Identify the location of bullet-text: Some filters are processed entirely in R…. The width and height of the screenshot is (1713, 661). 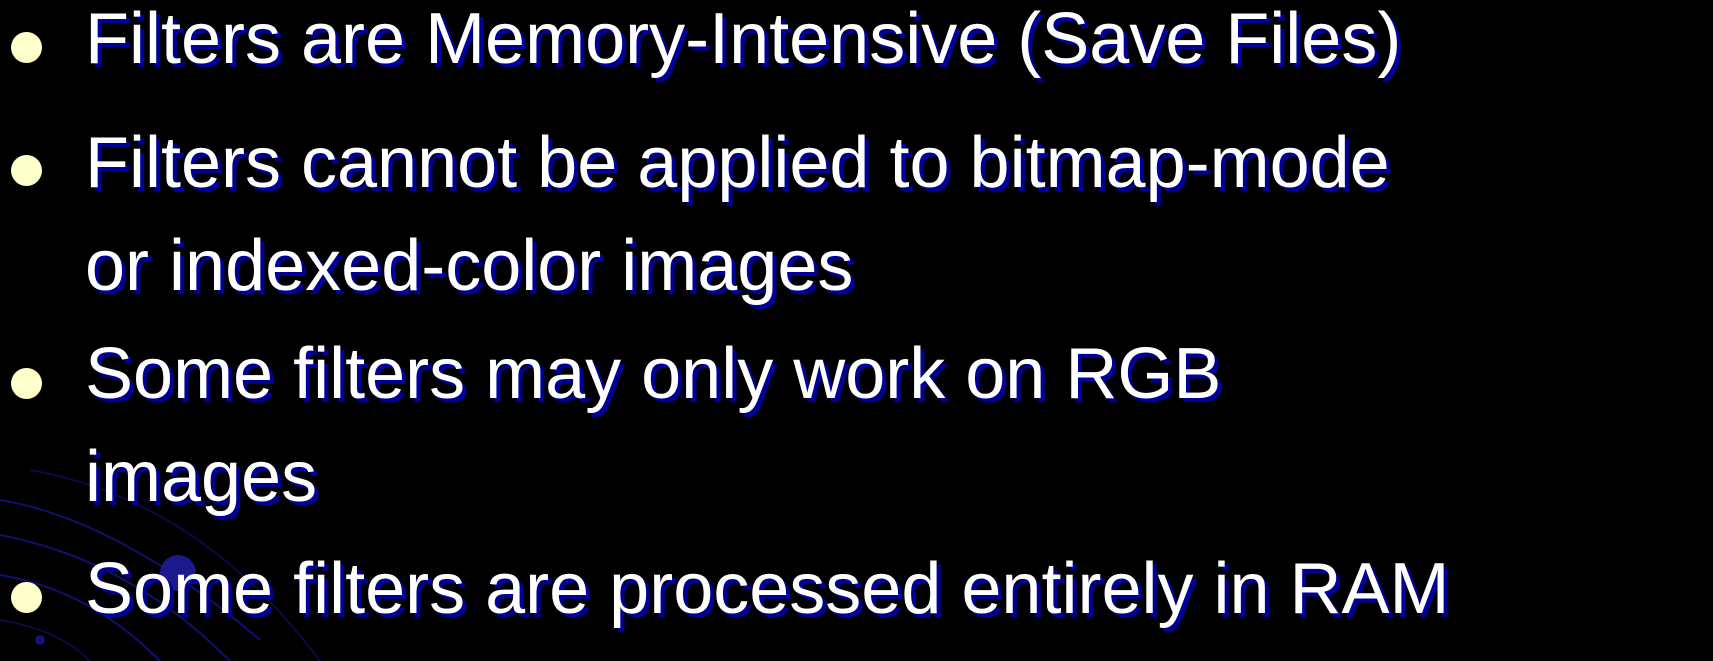
(767, 589).